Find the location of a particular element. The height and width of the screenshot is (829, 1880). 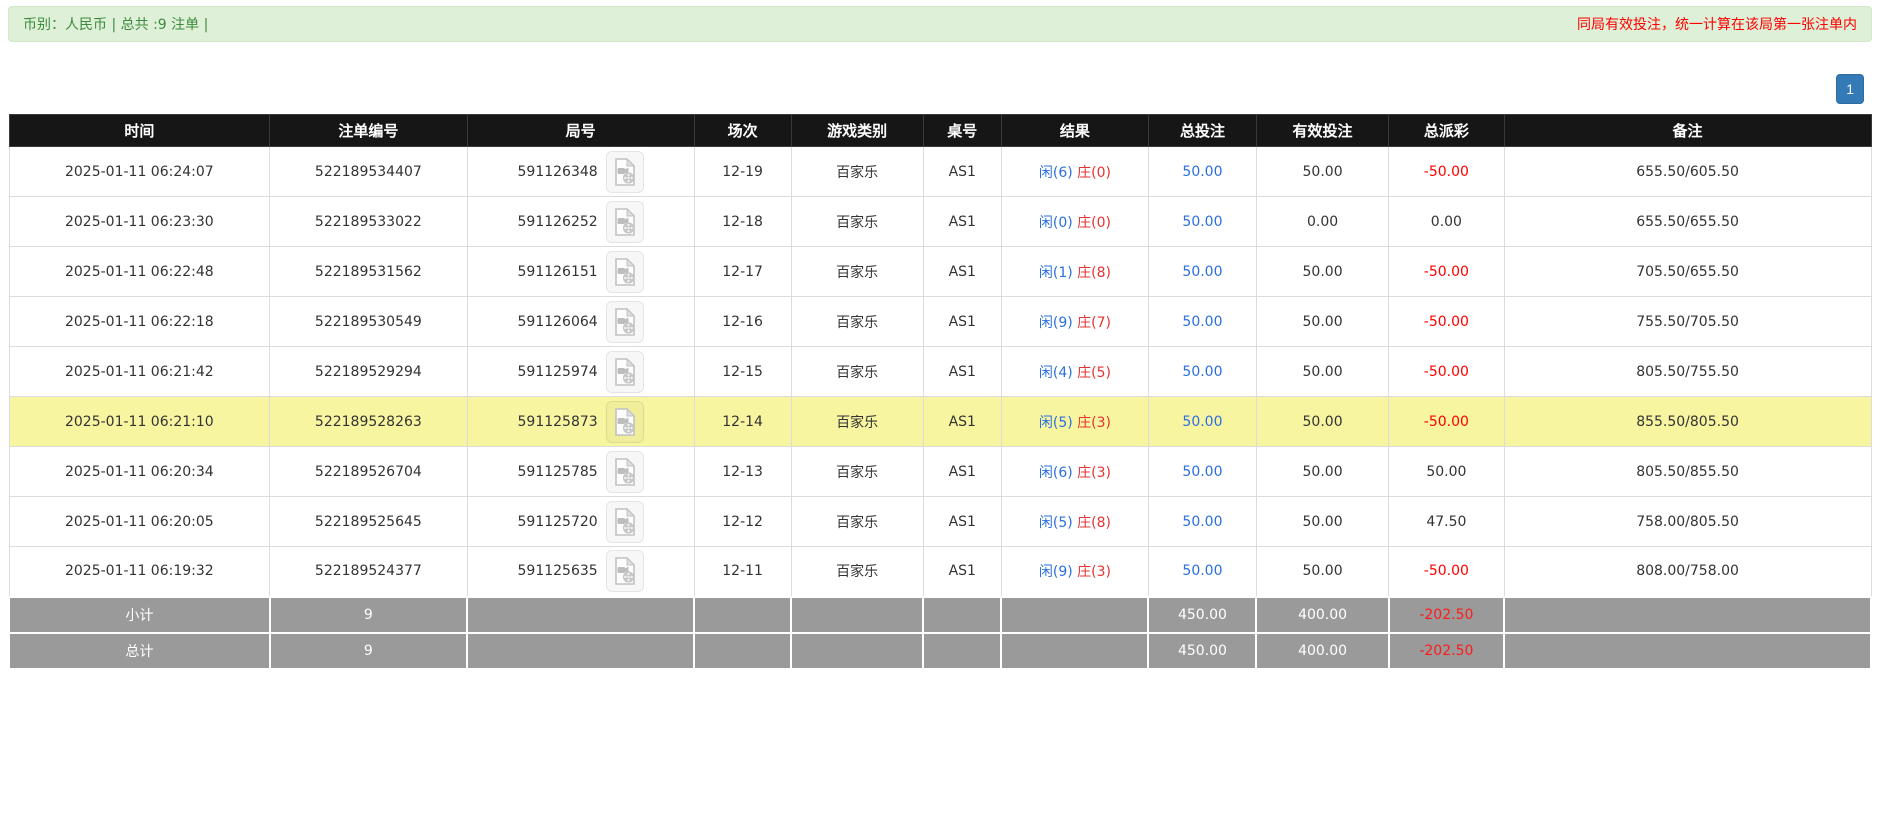

round-number: 591126252 is located at coordinates (557, 221).